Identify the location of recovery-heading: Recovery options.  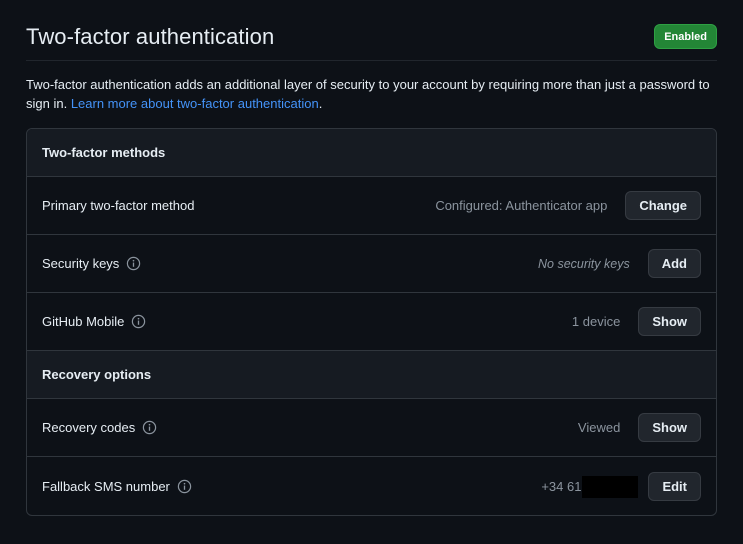
(371, 375).